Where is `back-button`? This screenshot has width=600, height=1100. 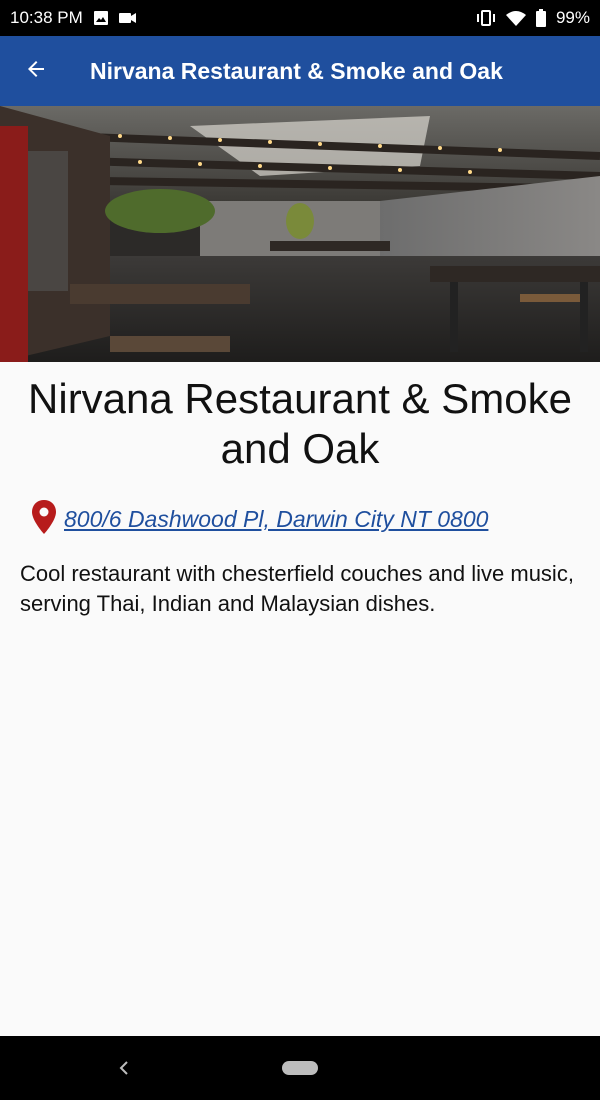 back-button is located at coordinates (36, 71).